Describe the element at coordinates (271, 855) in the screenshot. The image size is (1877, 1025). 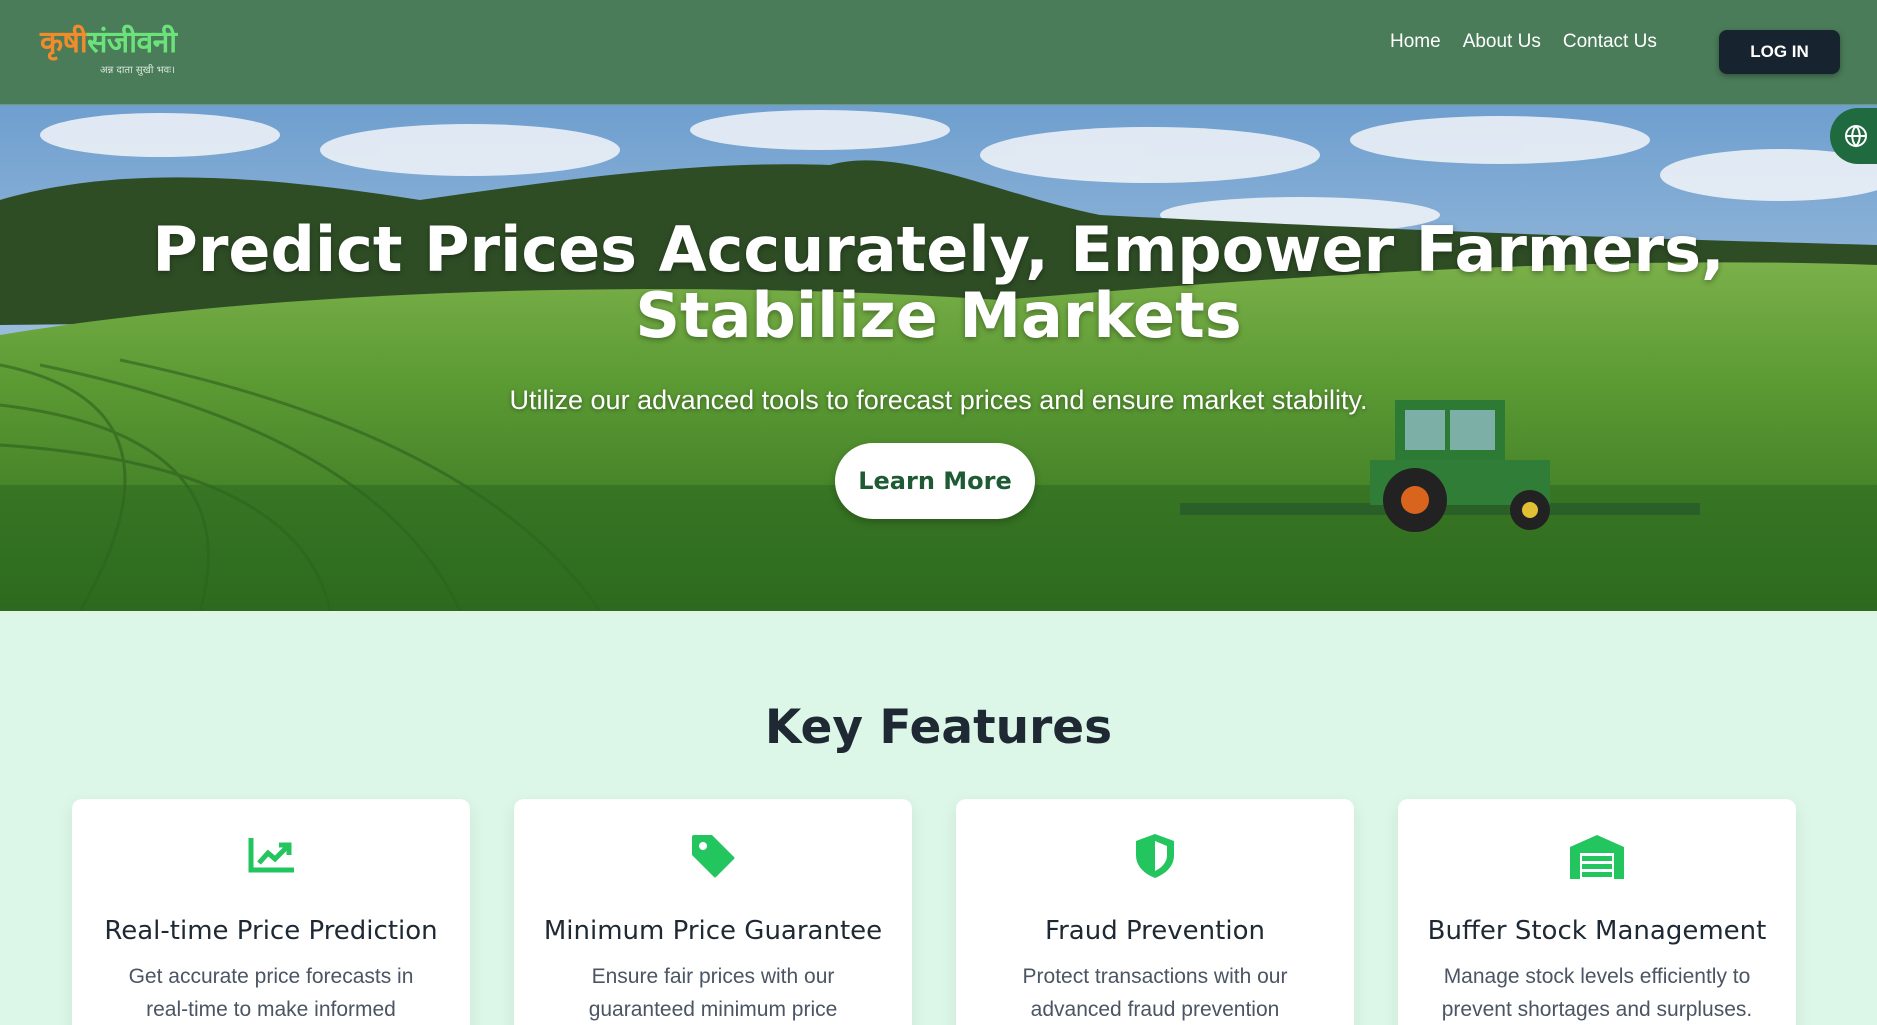
I see `chart-line-icon` at that location.